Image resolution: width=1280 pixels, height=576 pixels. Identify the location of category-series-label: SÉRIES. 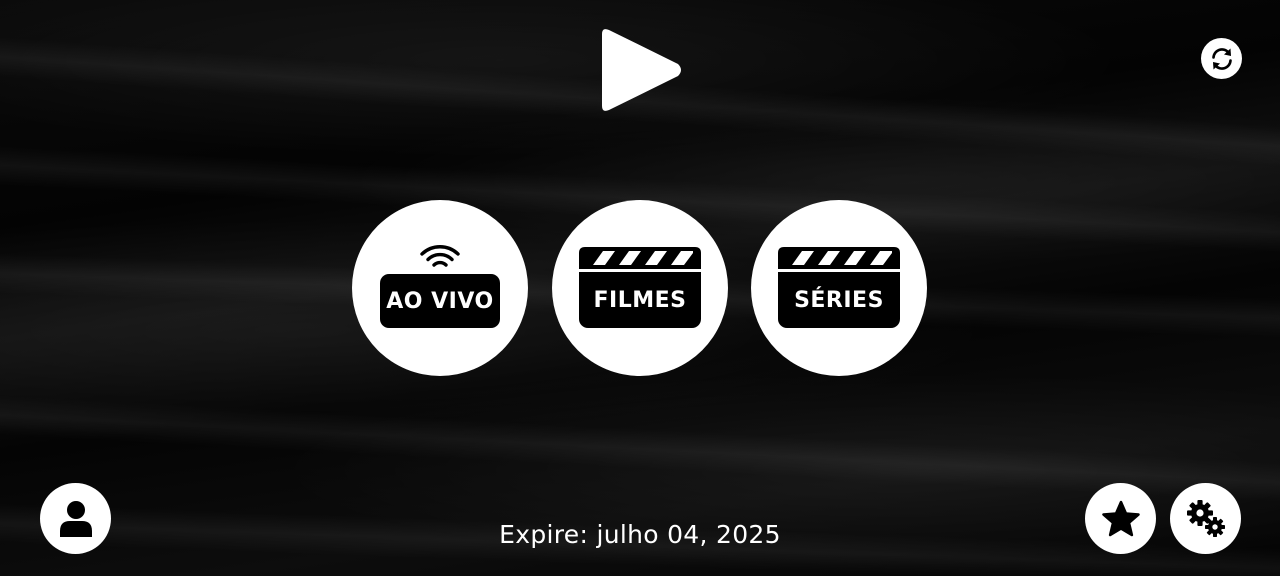
(839, 300).